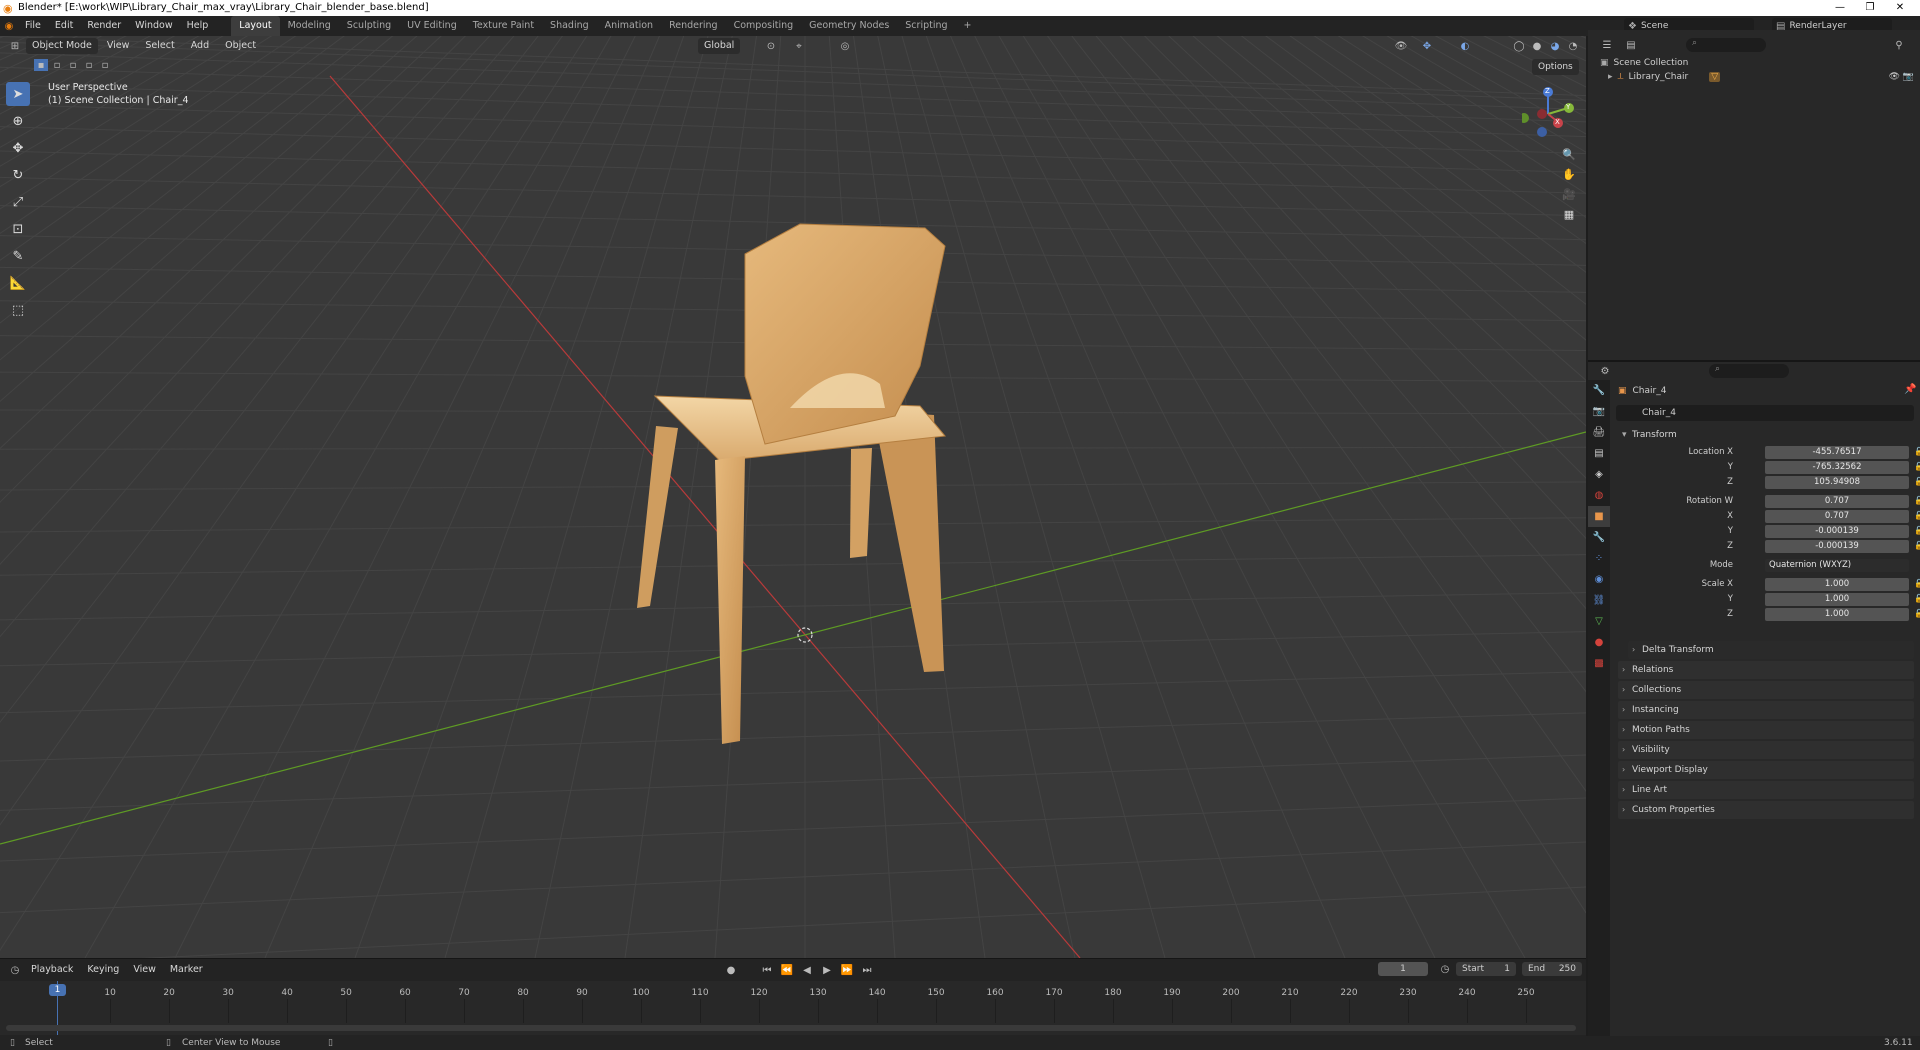 The width and height of the screenshot is (1920, 1050). I want to click on tab-sculpting: Sculpting, so click(369, 26).